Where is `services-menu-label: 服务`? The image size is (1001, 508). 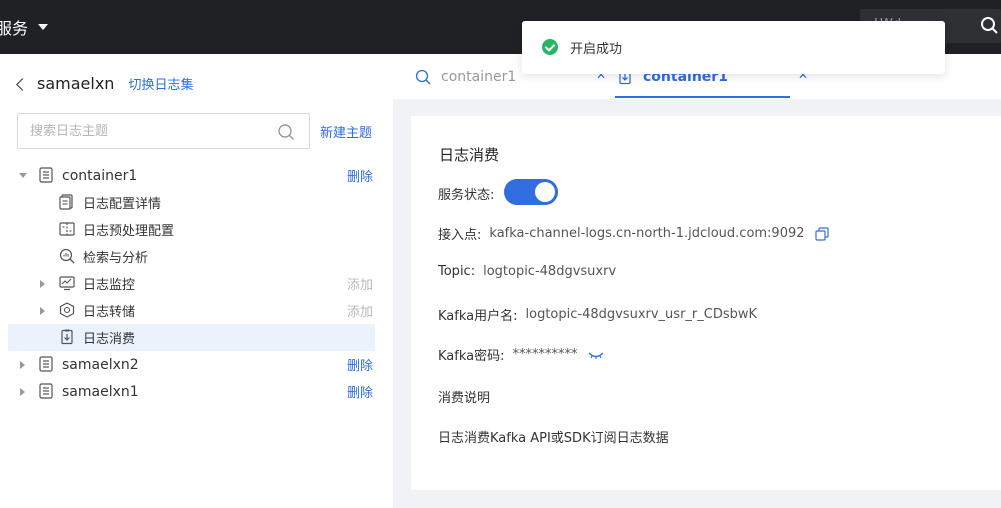 services-menu-label: 服务 is located at coordinates (14, 28).